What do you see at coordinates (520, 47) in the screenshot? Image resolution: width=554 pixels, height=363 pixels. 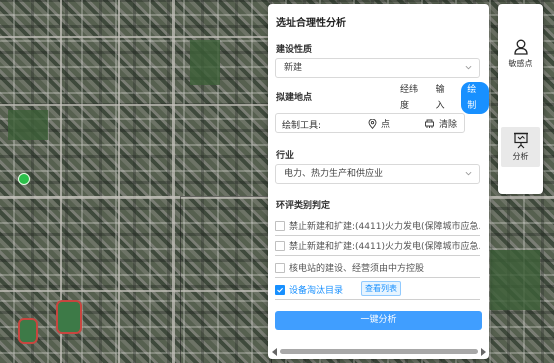 I see `person-pin-icon` at bounding box center [520, 47].